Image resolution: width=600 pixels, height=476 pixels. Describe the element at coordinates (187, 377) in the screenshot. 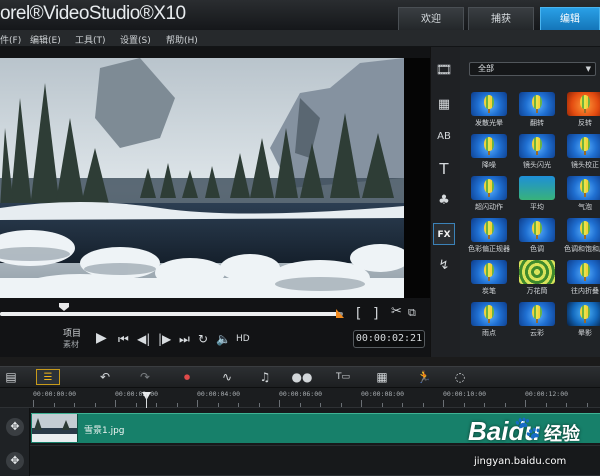

I see `record-capture-icon: ⏺` at that location.